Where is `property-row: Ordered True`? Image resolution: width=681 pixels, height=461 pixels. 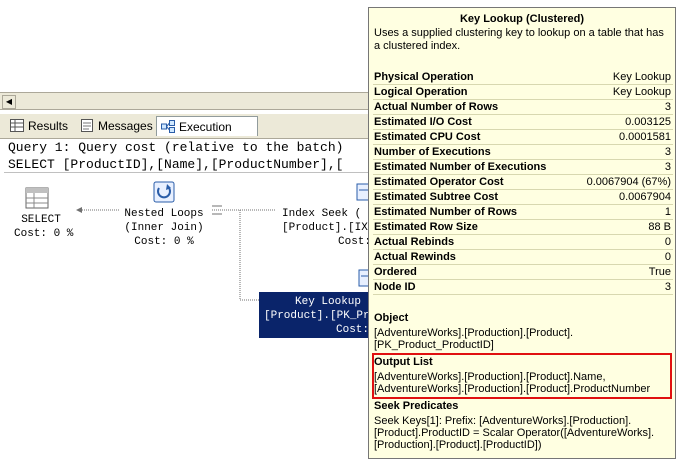 property-row: Ordered True is located at coordinates (523, 273).